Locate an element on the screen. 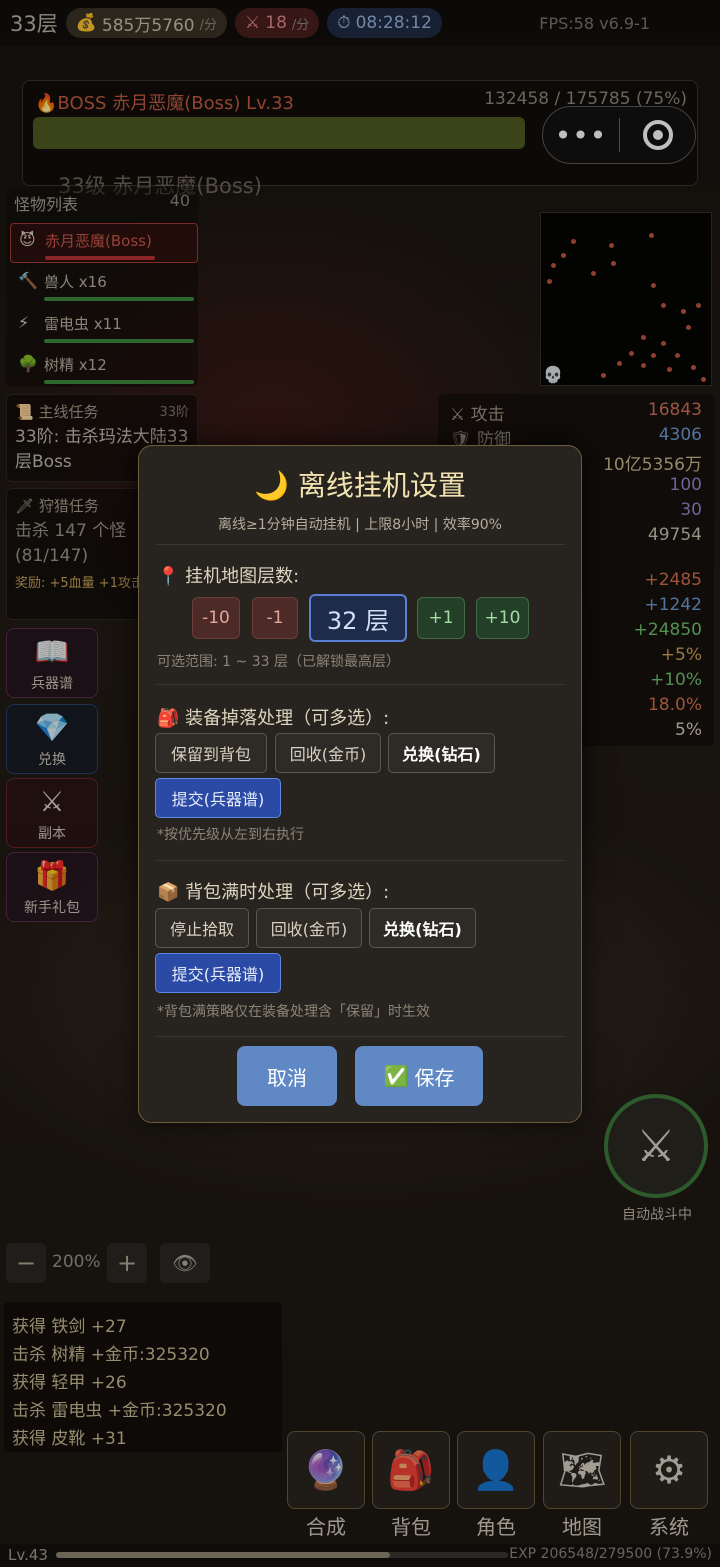  floor-range-hint: 可选范围: 1 ~ 33 层（已解锁最高层） is located at coordinates (278, 662).